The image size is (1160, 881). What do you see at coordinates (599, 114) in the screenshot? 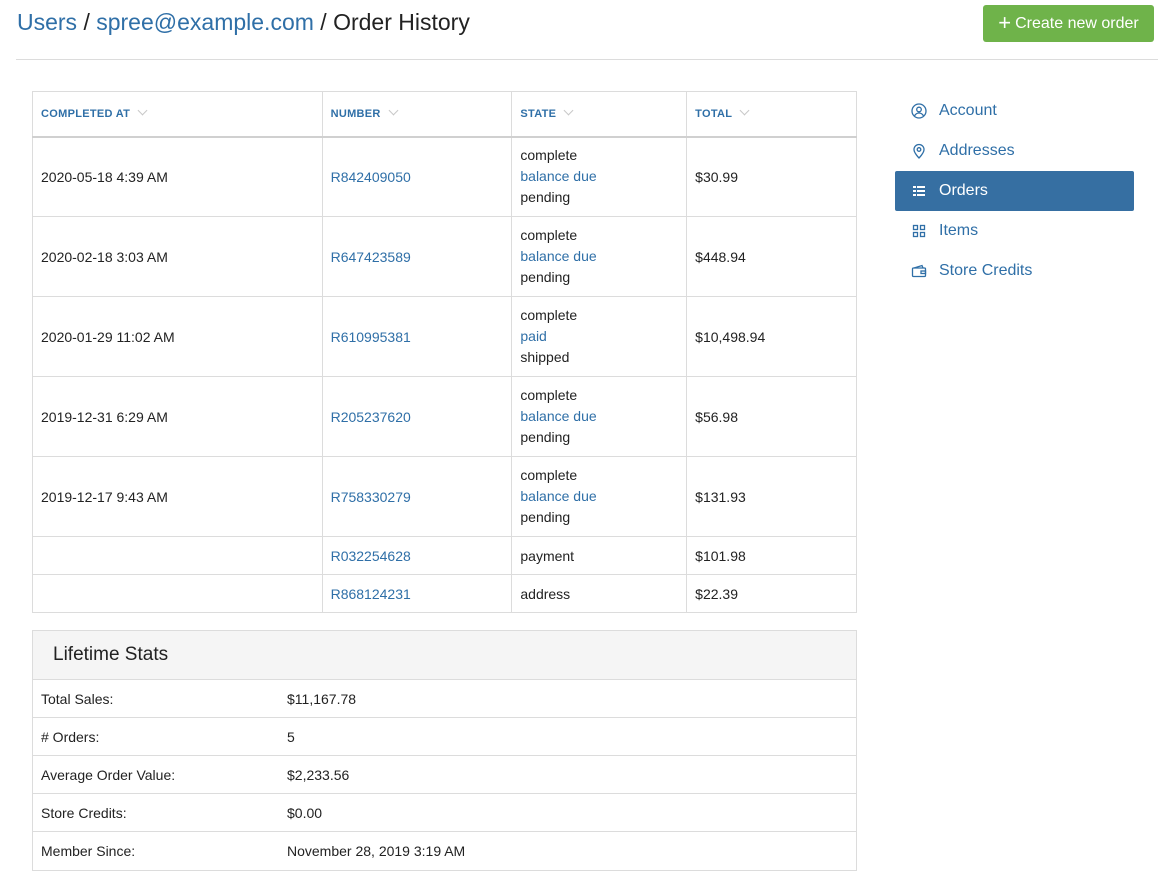
I see `column-header-state: STATE` at bounding box center [599, 114].